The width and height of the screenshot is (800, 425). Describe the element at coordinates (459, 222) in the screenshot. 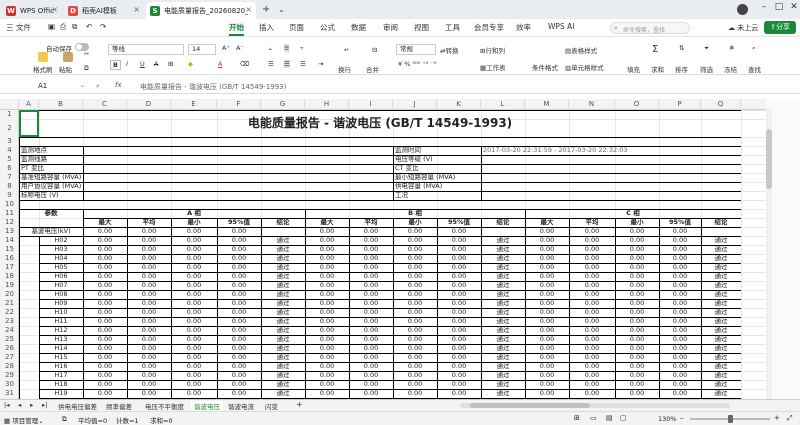

I see `sub-header: 95%值` at that location.